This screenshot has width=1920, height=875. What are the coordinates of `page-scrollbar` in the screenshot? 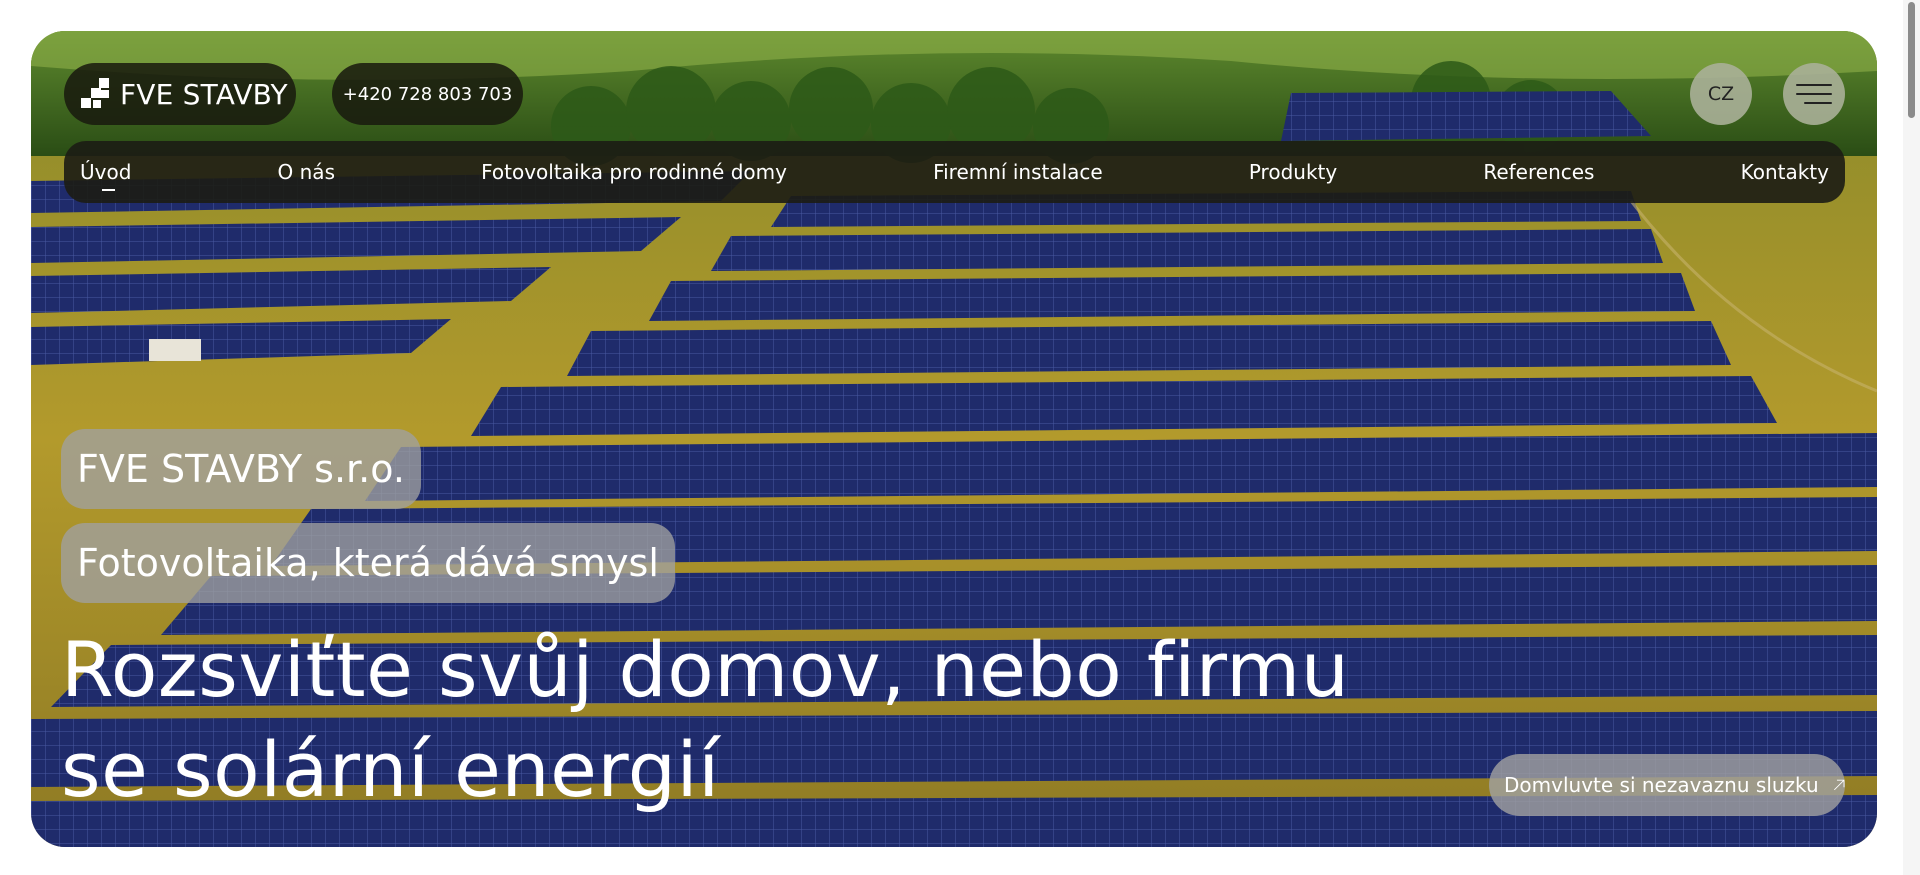 It's located at (1911, 437).